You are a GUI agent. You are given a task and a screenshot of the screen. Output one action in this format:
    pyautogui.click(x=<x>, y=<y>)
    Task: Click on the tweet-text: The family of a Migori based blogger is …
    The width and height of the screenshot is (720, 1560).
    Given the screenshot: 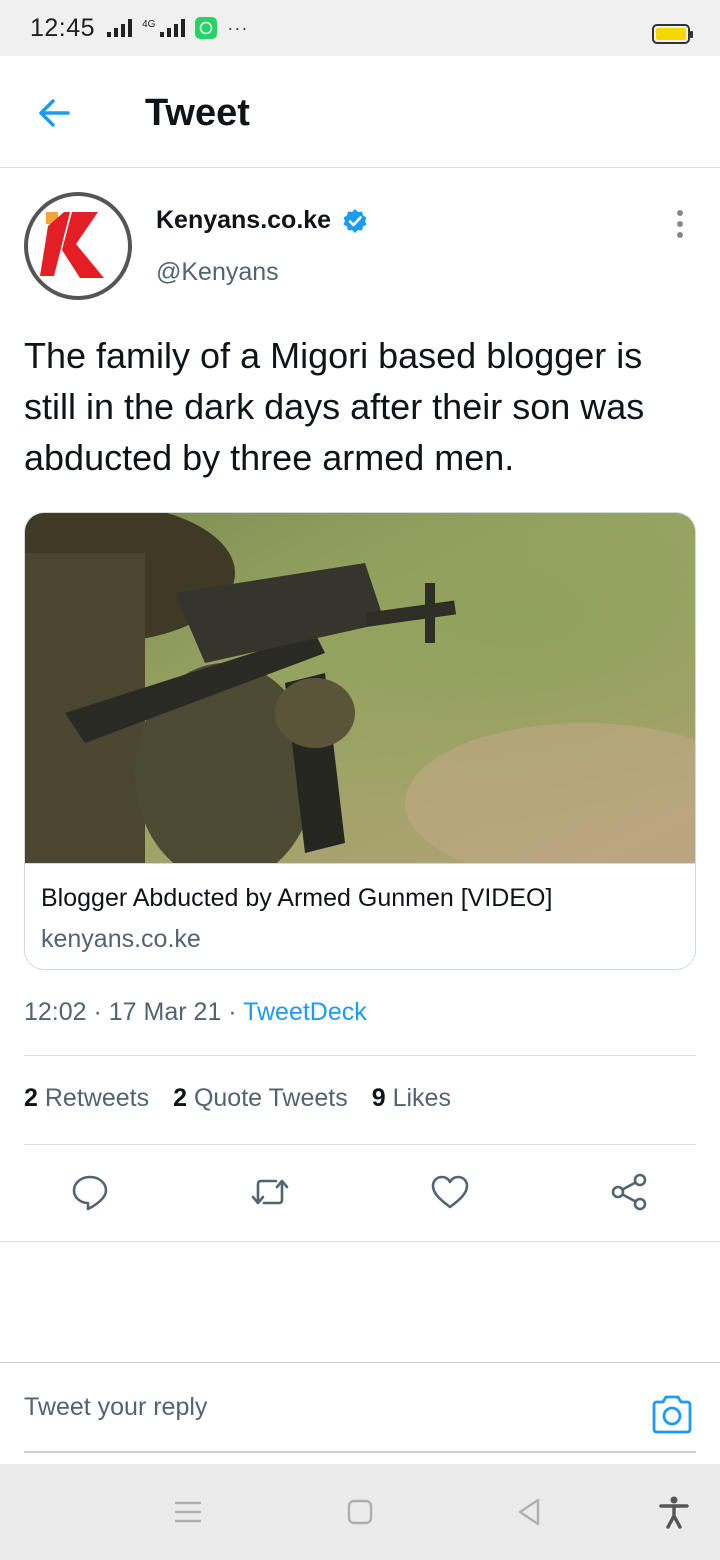 What is the action you would take?
    pyautogui.click(x=334, y=406)
    